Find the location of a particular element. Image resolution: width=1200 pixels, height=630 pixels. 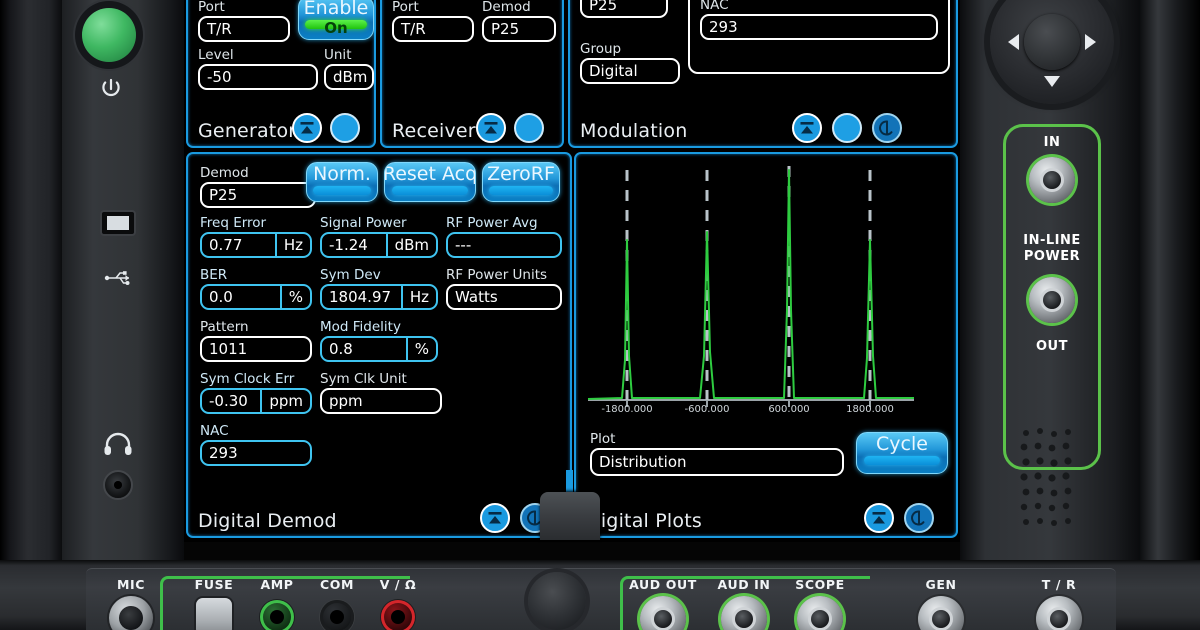

cycle-button-label: Cycle is located at coordinates (902, 444).